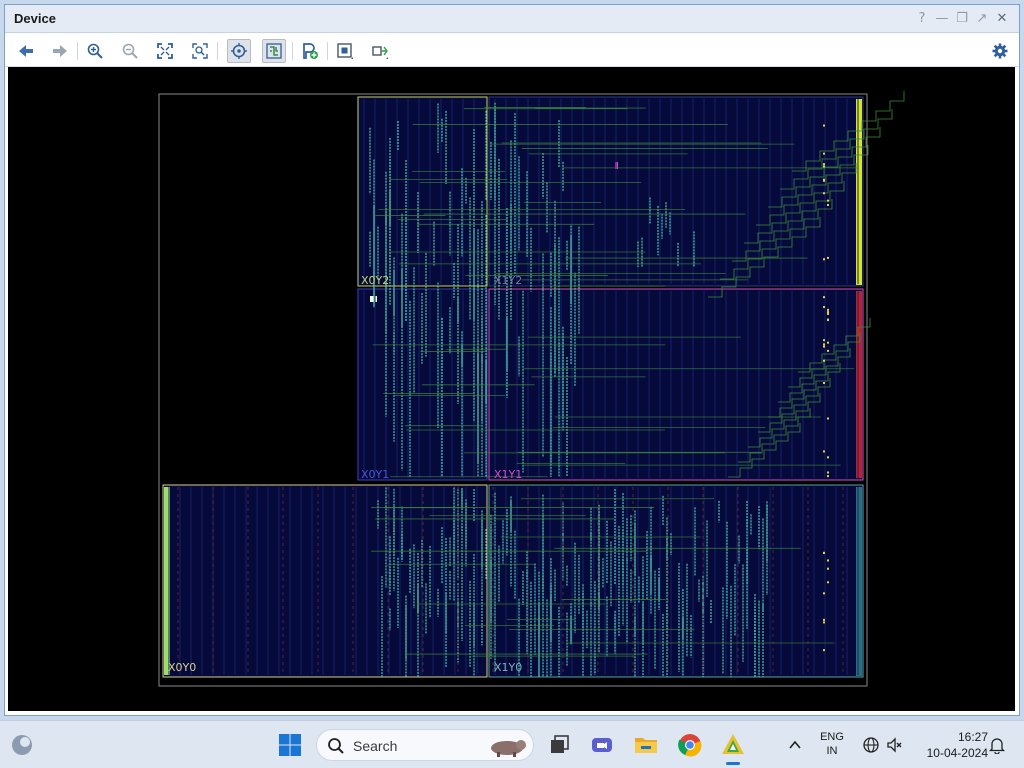 This screenshot has height=768, width=1024. What do you see at coordinates (512, 19) in the screenshot?
I see `window-titlebar: Device ? — ❐ ↗ ✕` at bounding box center [512, 19].